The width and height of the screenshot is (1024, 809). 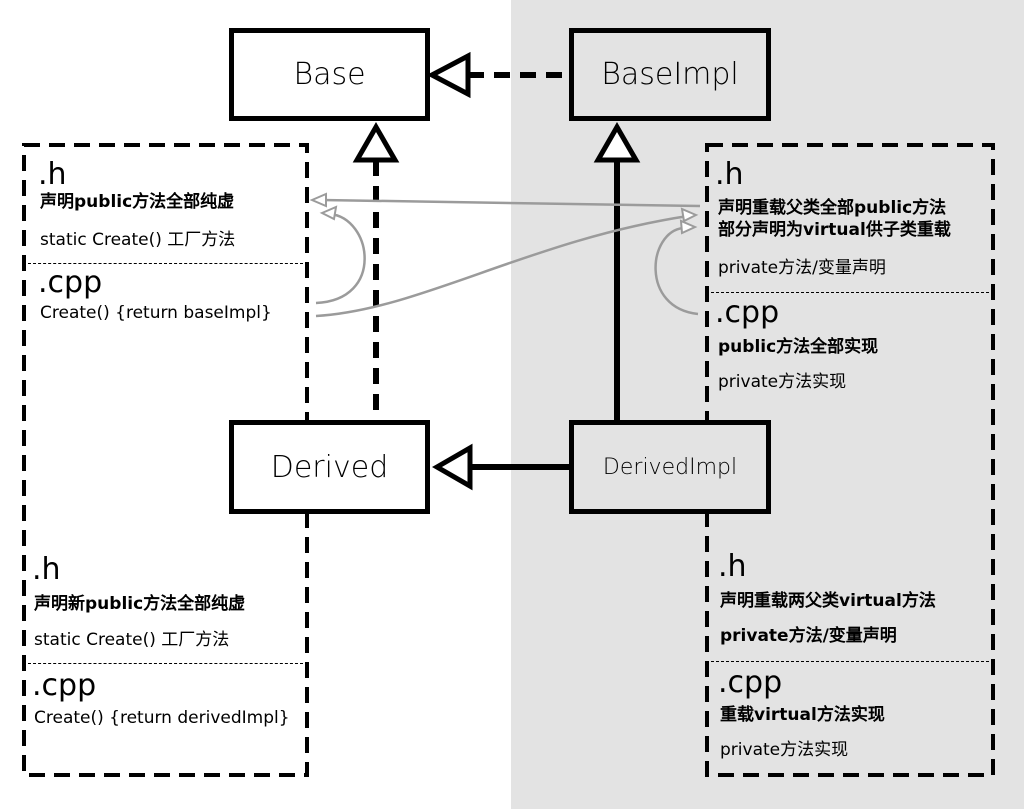 I want to click on base-impl-class-name: BaseImpl, so click(x=670, y=74).